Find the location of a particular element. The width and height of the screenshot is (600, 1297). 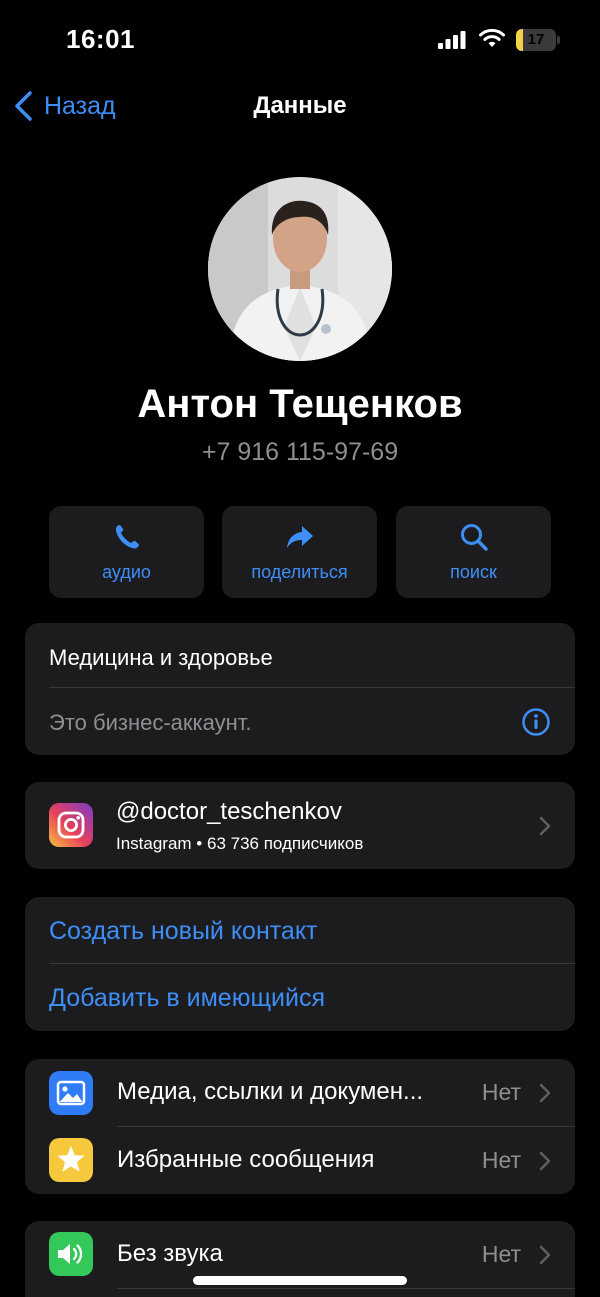

instagram-meta: Instagram • 63 736 подписчиков is located at coordinates (240, 843).